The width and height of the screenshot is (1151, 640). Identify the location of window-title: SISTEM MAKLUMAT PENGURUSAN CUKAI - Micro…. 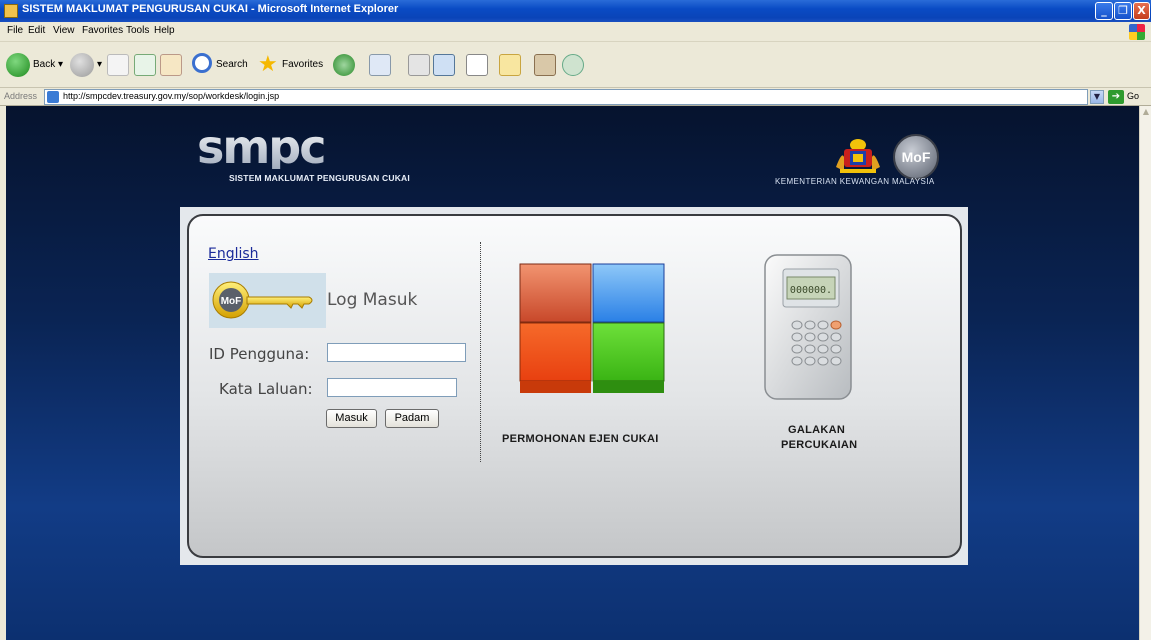
(210, 9).